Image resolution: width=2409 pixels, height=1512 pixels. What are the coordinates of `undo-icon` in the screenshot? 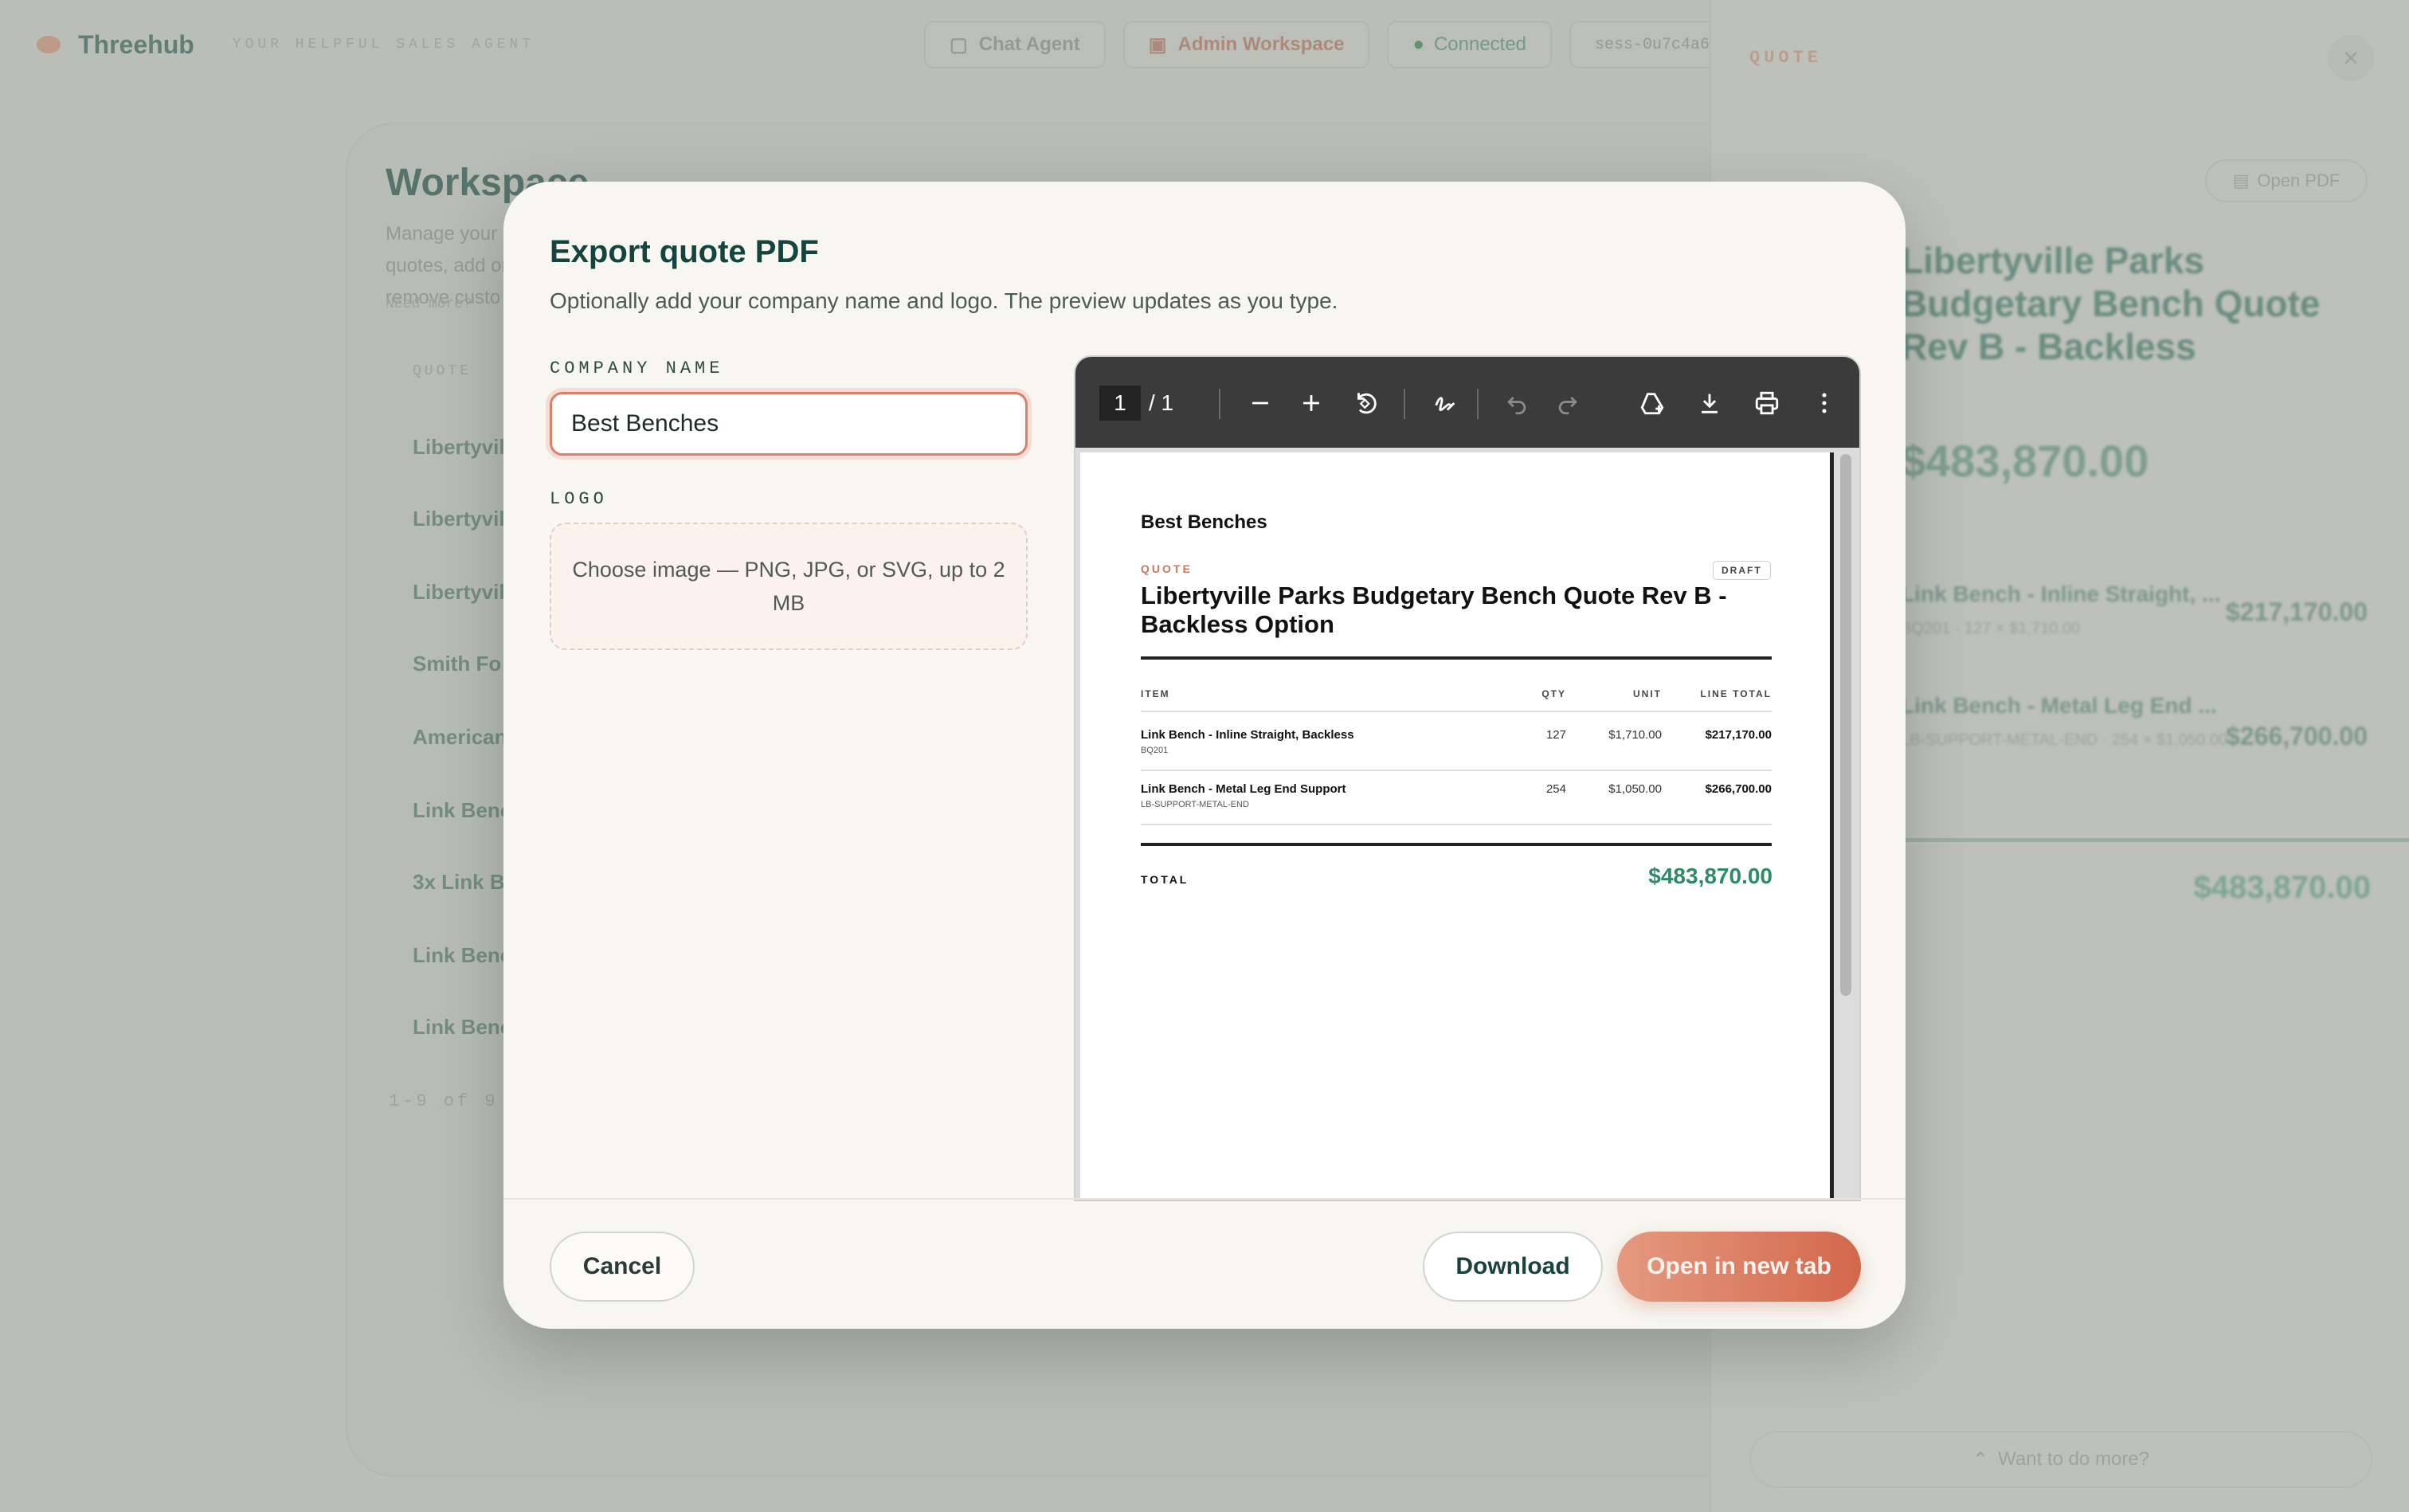 It's located at (1516, 403).